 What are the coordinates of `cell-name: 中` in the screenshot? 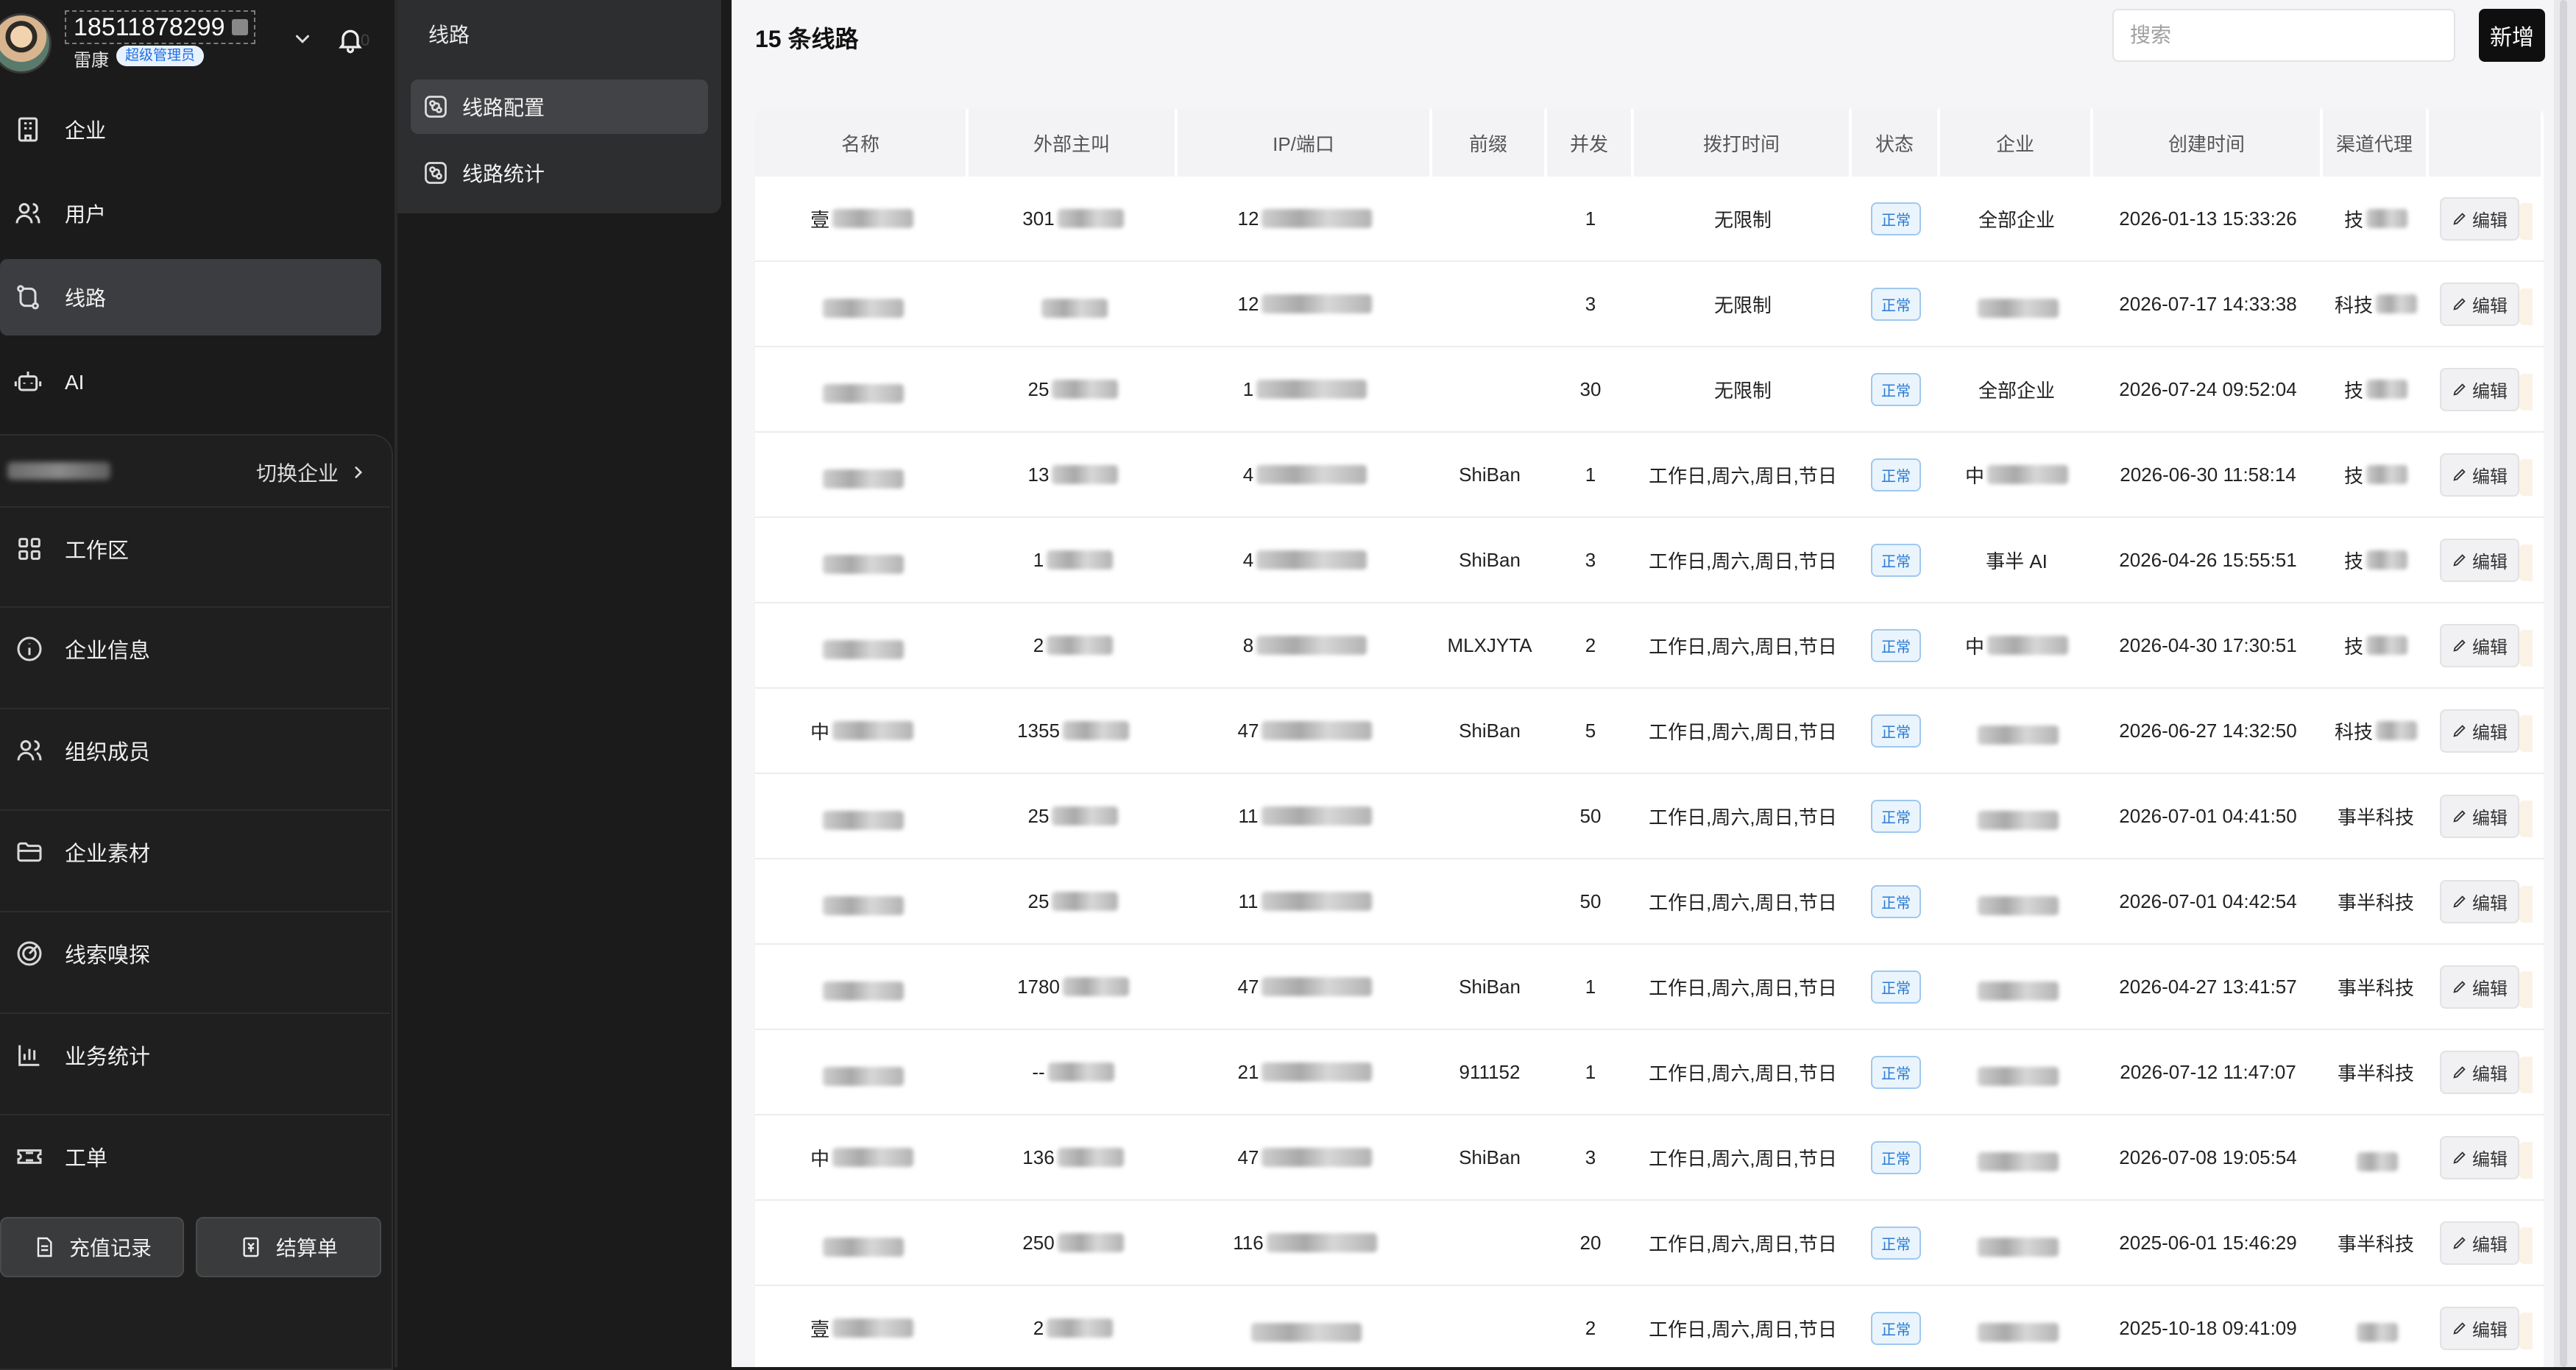 It's located at (862, 1158).